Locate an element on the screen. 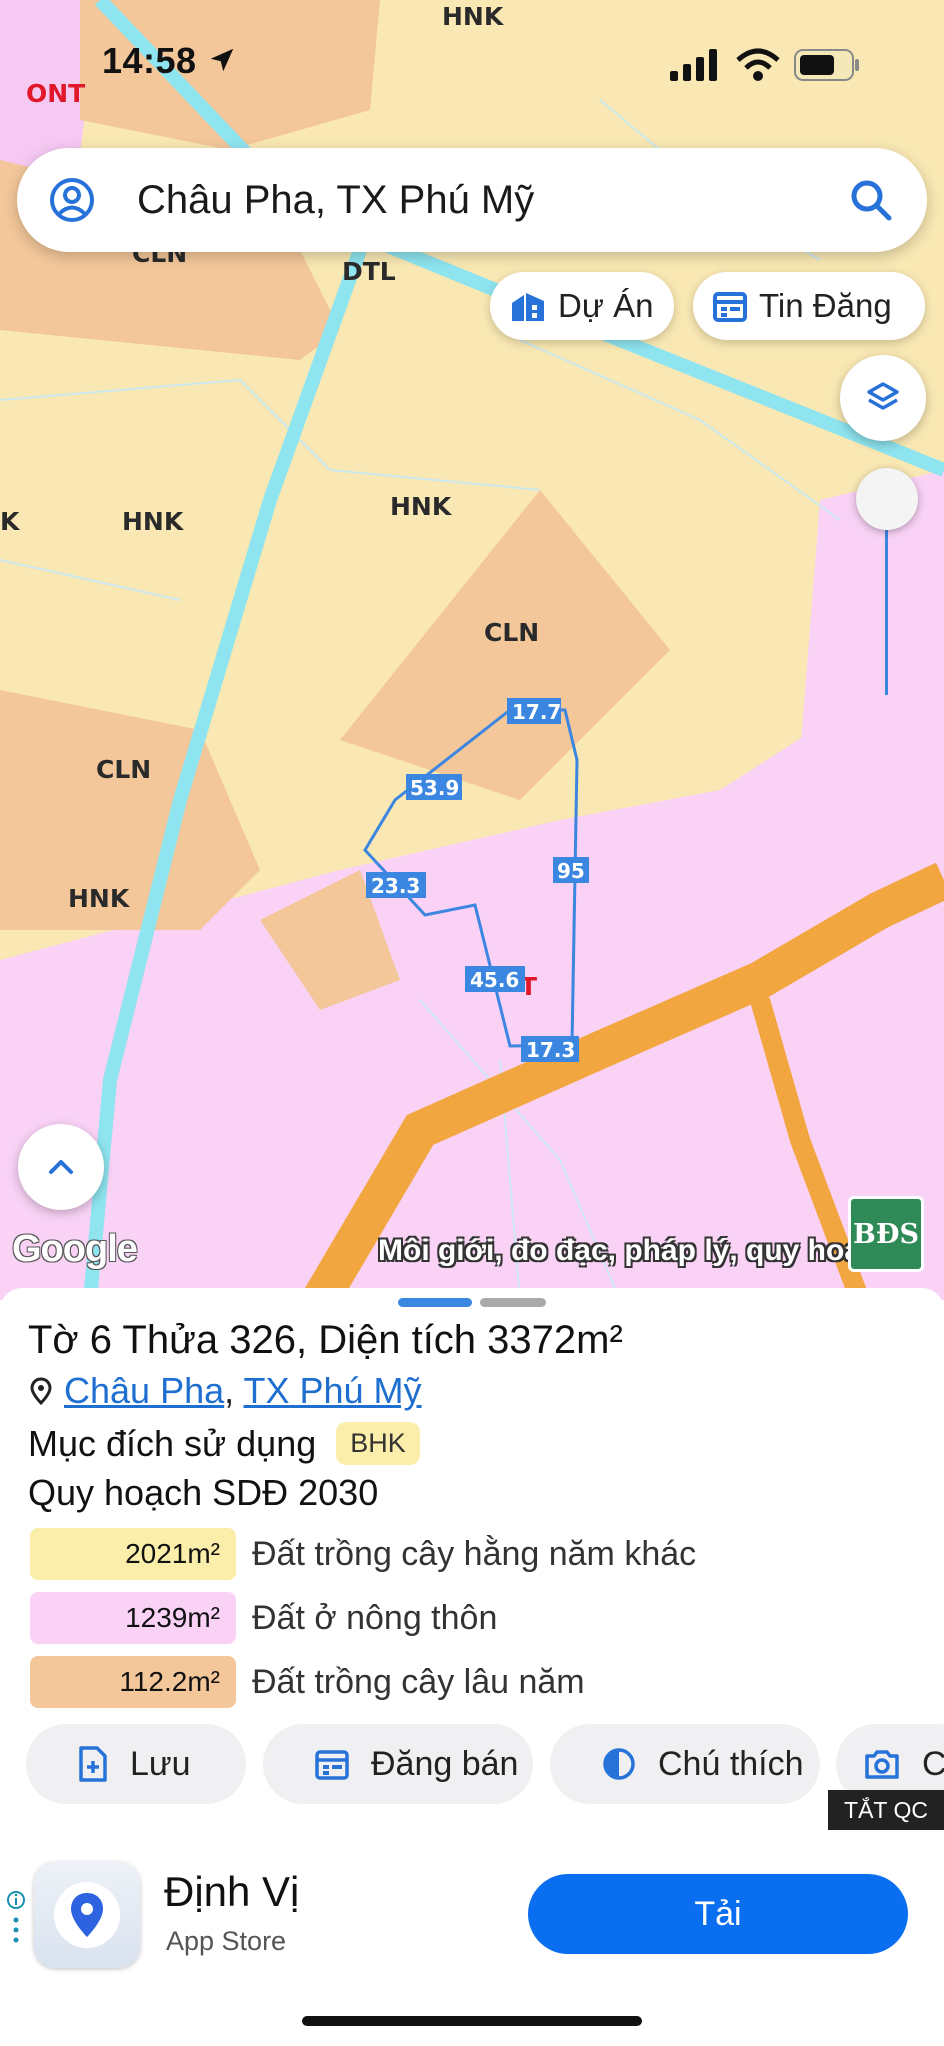 This screenshot has height=2046, width=944. save-button: Lưu is located at coordinates (136, 1764).